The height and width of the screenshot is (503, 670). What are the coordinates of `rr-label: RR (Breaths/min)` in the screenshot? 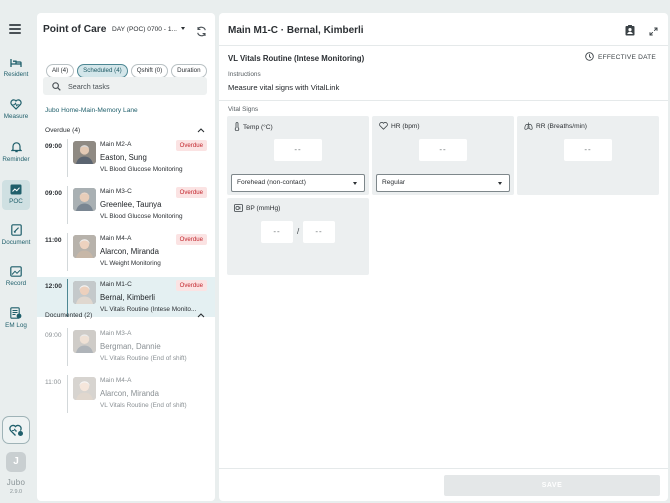 It's located at (561, 126).